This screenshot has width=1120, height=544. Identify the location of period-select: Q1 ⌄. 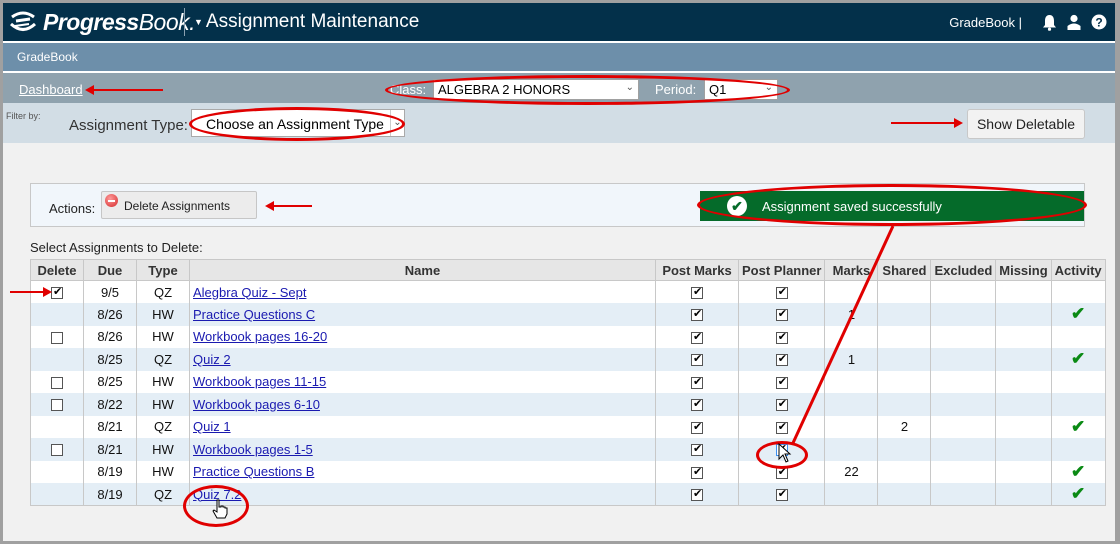
(741, 89).